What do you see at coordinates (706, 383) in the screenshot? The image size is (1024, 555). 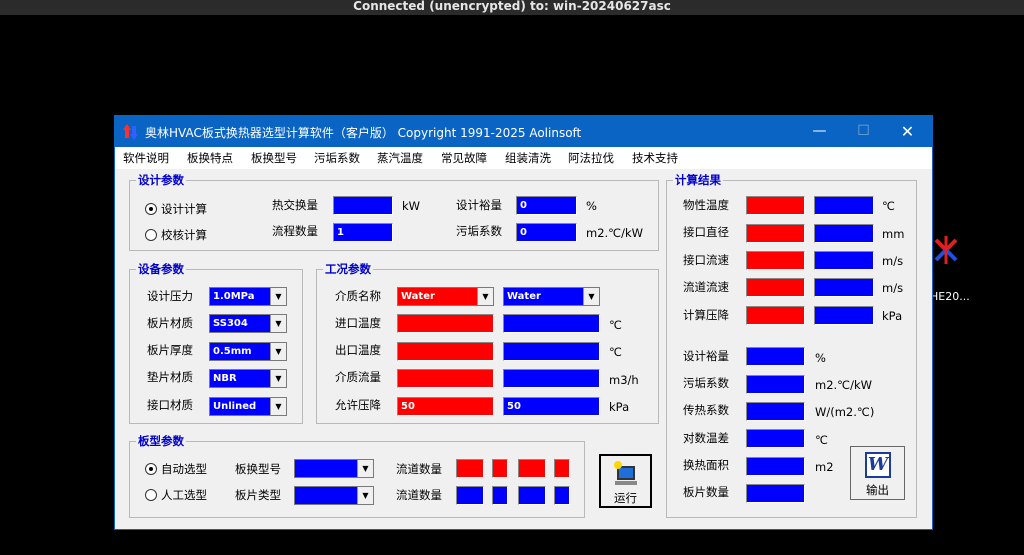 I see `result-fouling-label: 污垢系数` at bounding box center [706, 383].